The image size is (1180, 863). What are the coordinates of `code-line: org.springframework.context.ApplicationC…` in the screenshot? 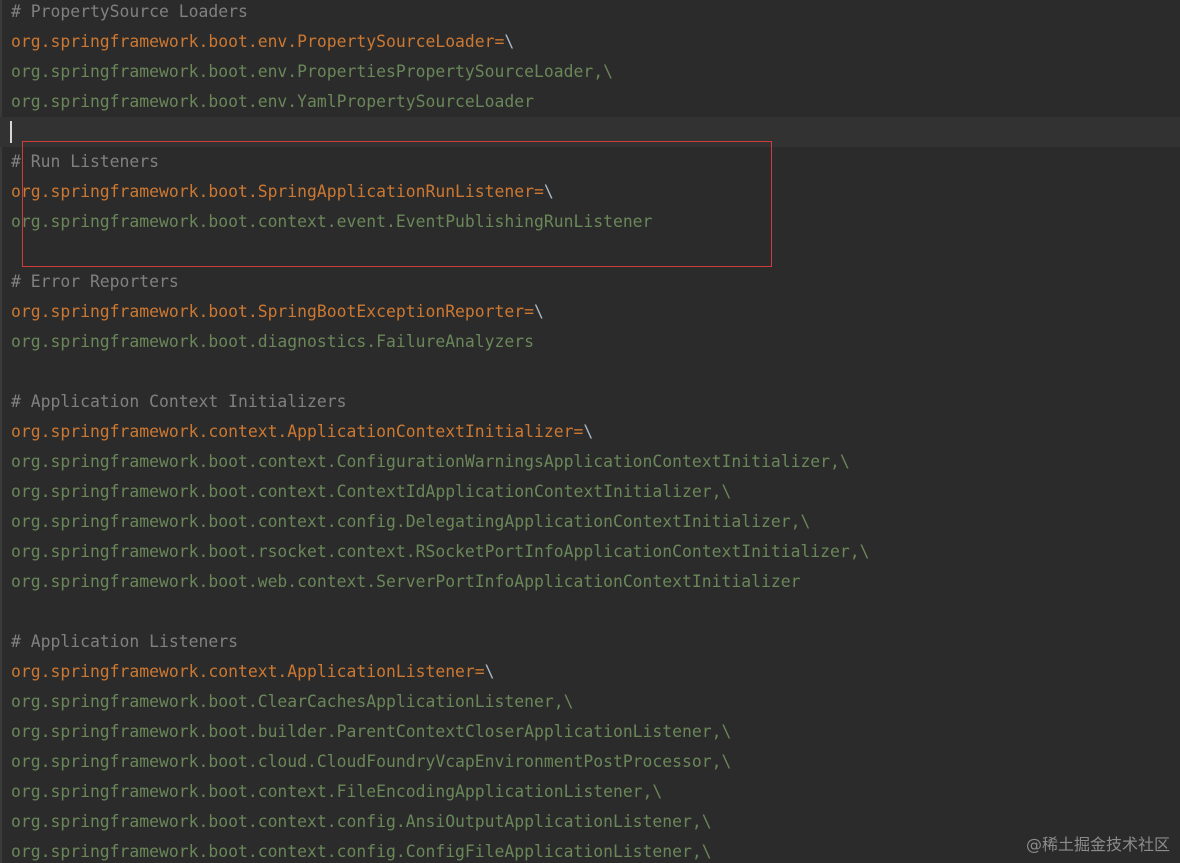 It's located at (590, 432).